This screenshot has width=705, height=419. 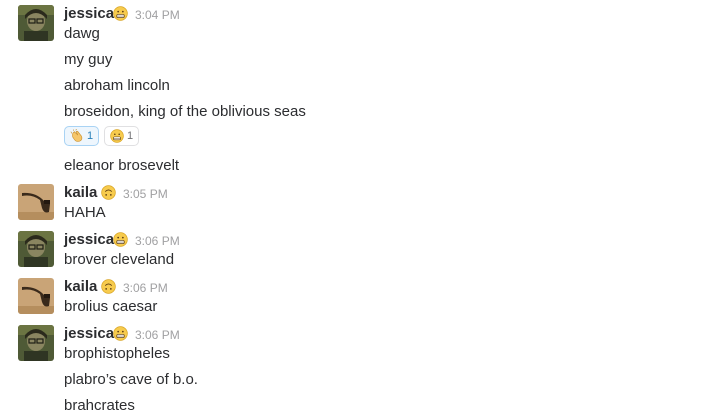 I want to click on message-text: brolius caesar, so click(x=111, y=306).